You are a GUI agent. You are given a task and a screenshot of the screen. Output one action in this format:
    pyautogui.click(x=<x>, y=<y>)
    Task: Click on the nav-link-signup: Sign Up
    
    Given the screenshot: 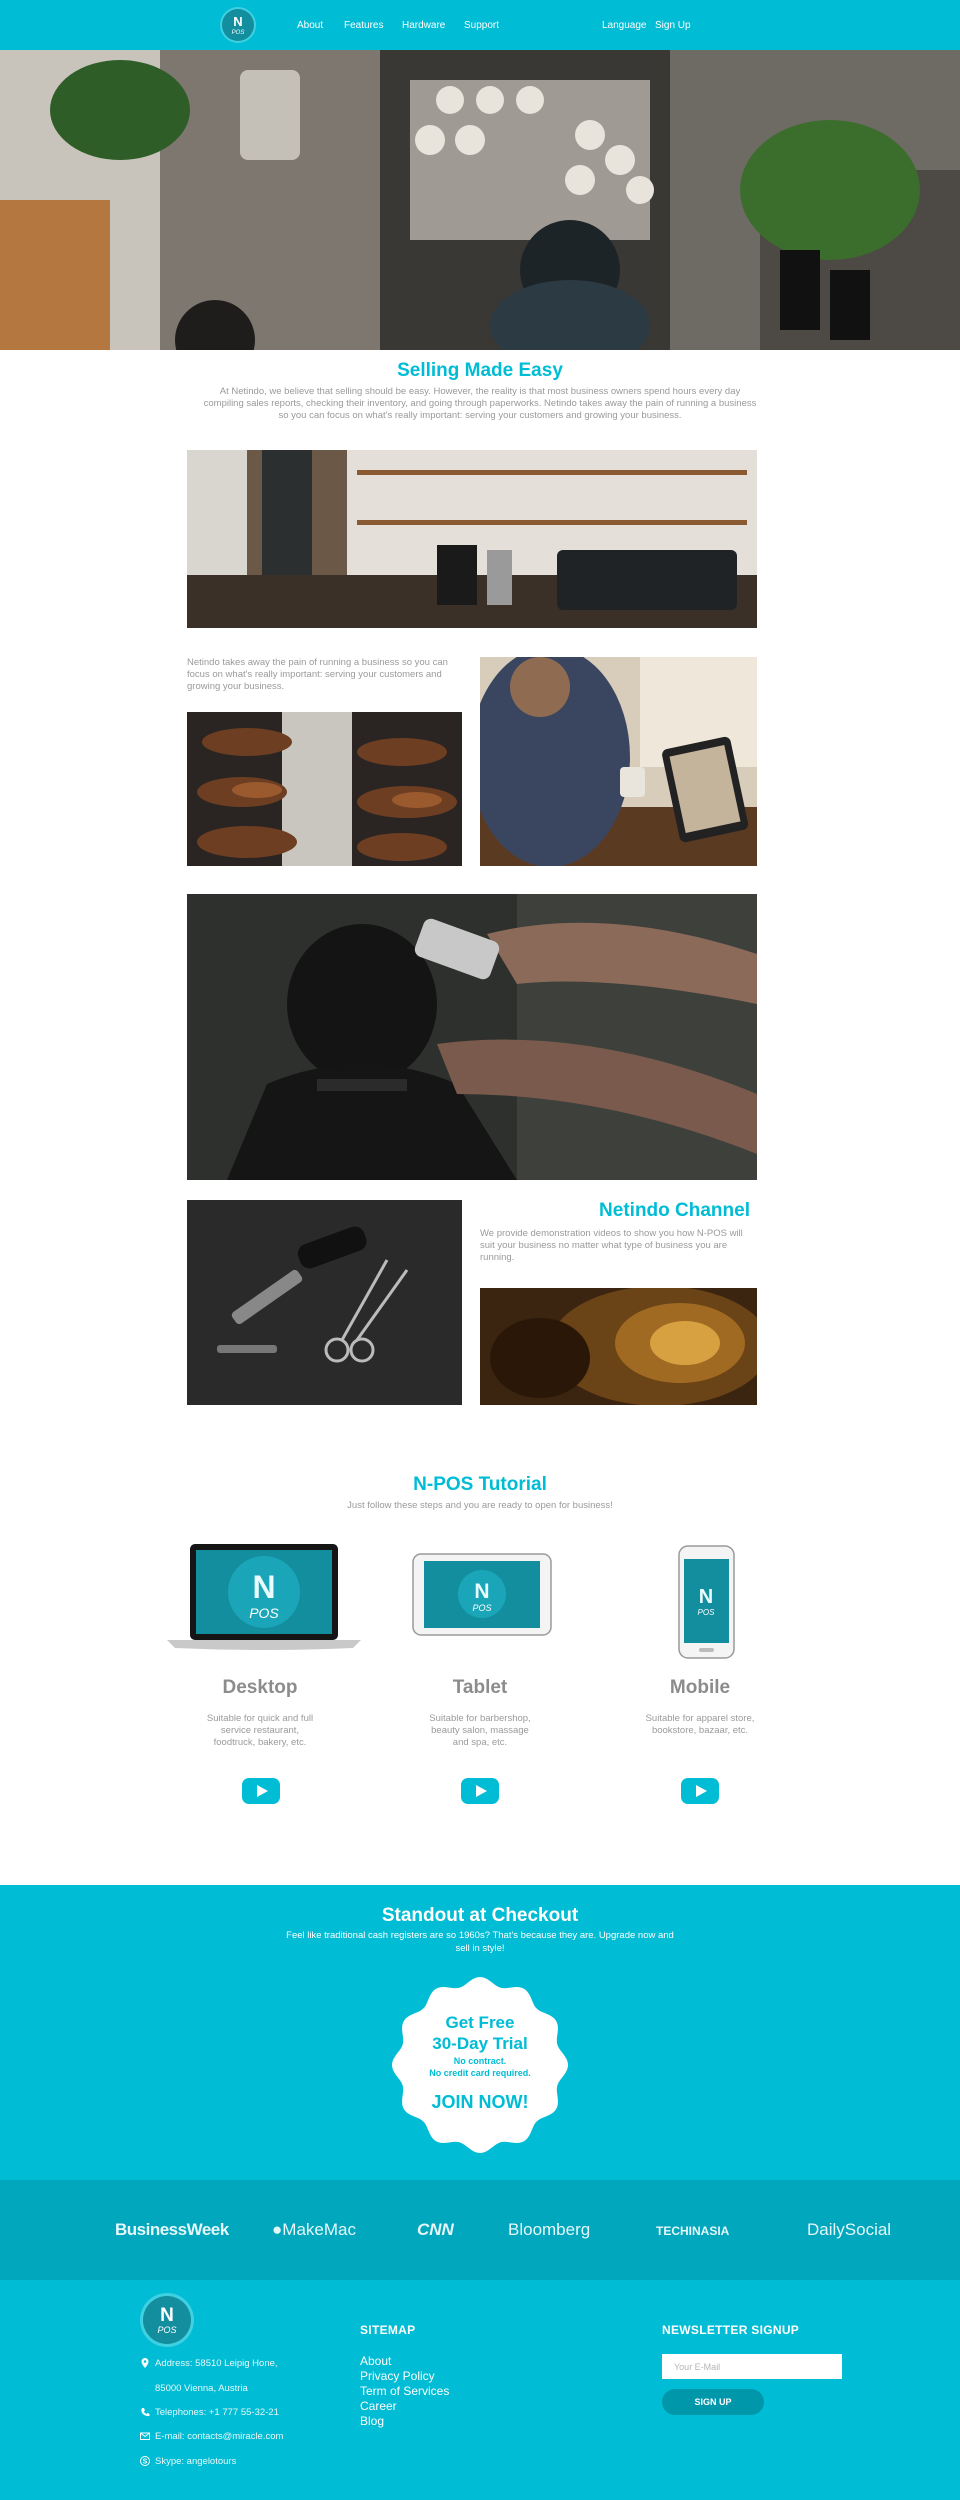 What is the action you would take?
    pyautogui.click(x=673, y=25)
    